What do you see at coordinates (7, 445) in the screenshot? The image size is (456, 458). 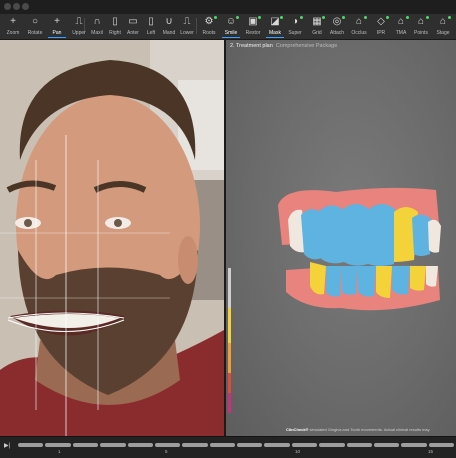 I see `play-icon: ▶|` at bounding box center [7, 445].